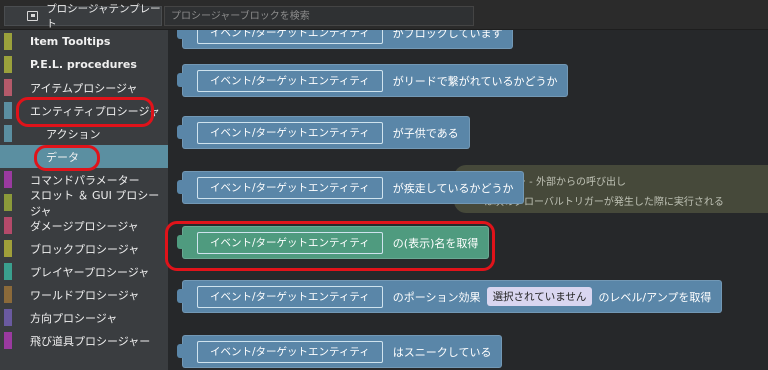 This screenshot has width=768, height=370. I want to click on procedure-block-is-child: イベント/ターゲットエンティティ が子供である, so click(323, 132).